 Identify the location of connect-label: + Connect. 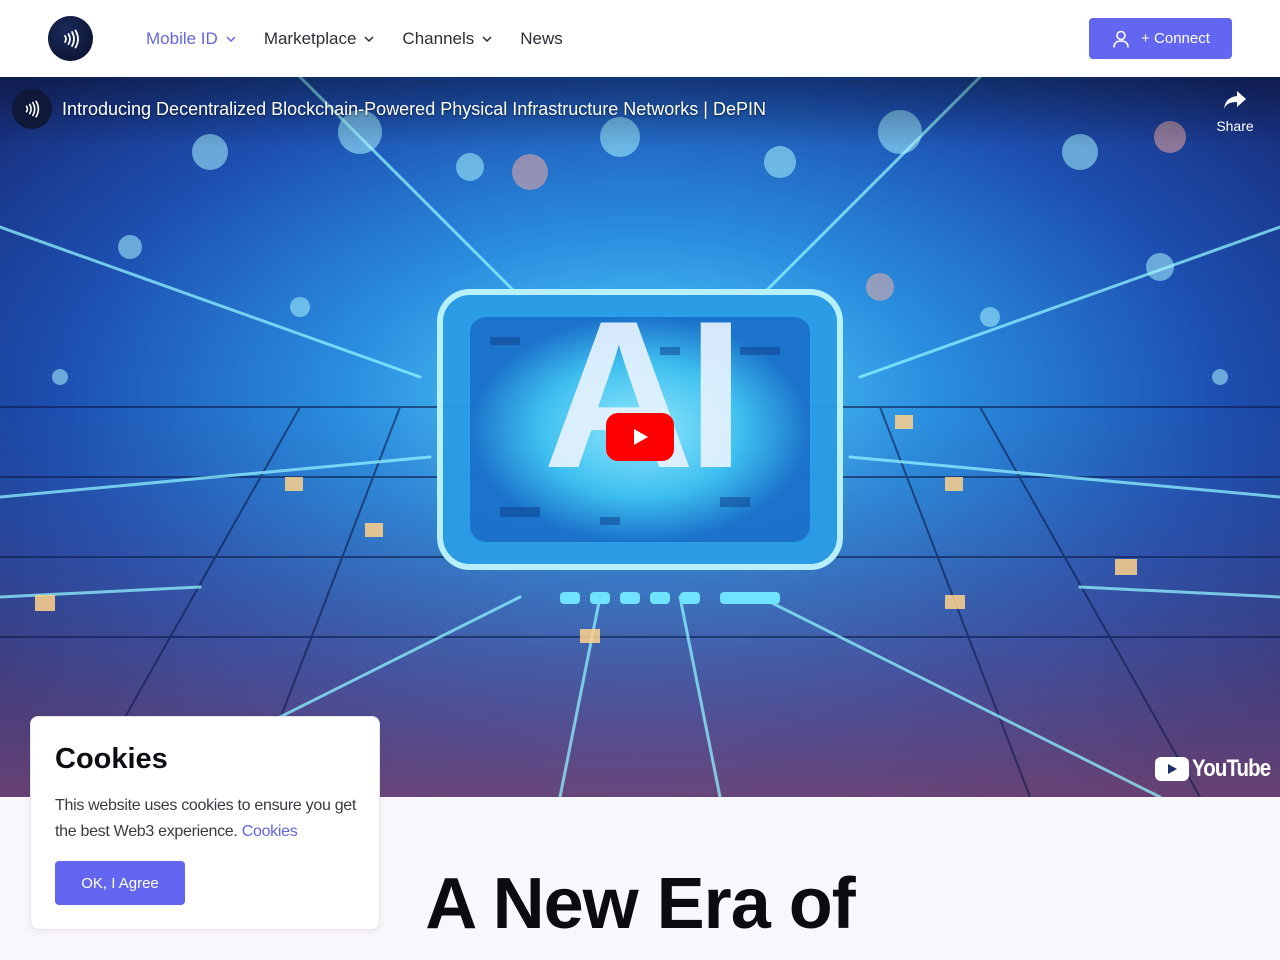
(1175, 38).